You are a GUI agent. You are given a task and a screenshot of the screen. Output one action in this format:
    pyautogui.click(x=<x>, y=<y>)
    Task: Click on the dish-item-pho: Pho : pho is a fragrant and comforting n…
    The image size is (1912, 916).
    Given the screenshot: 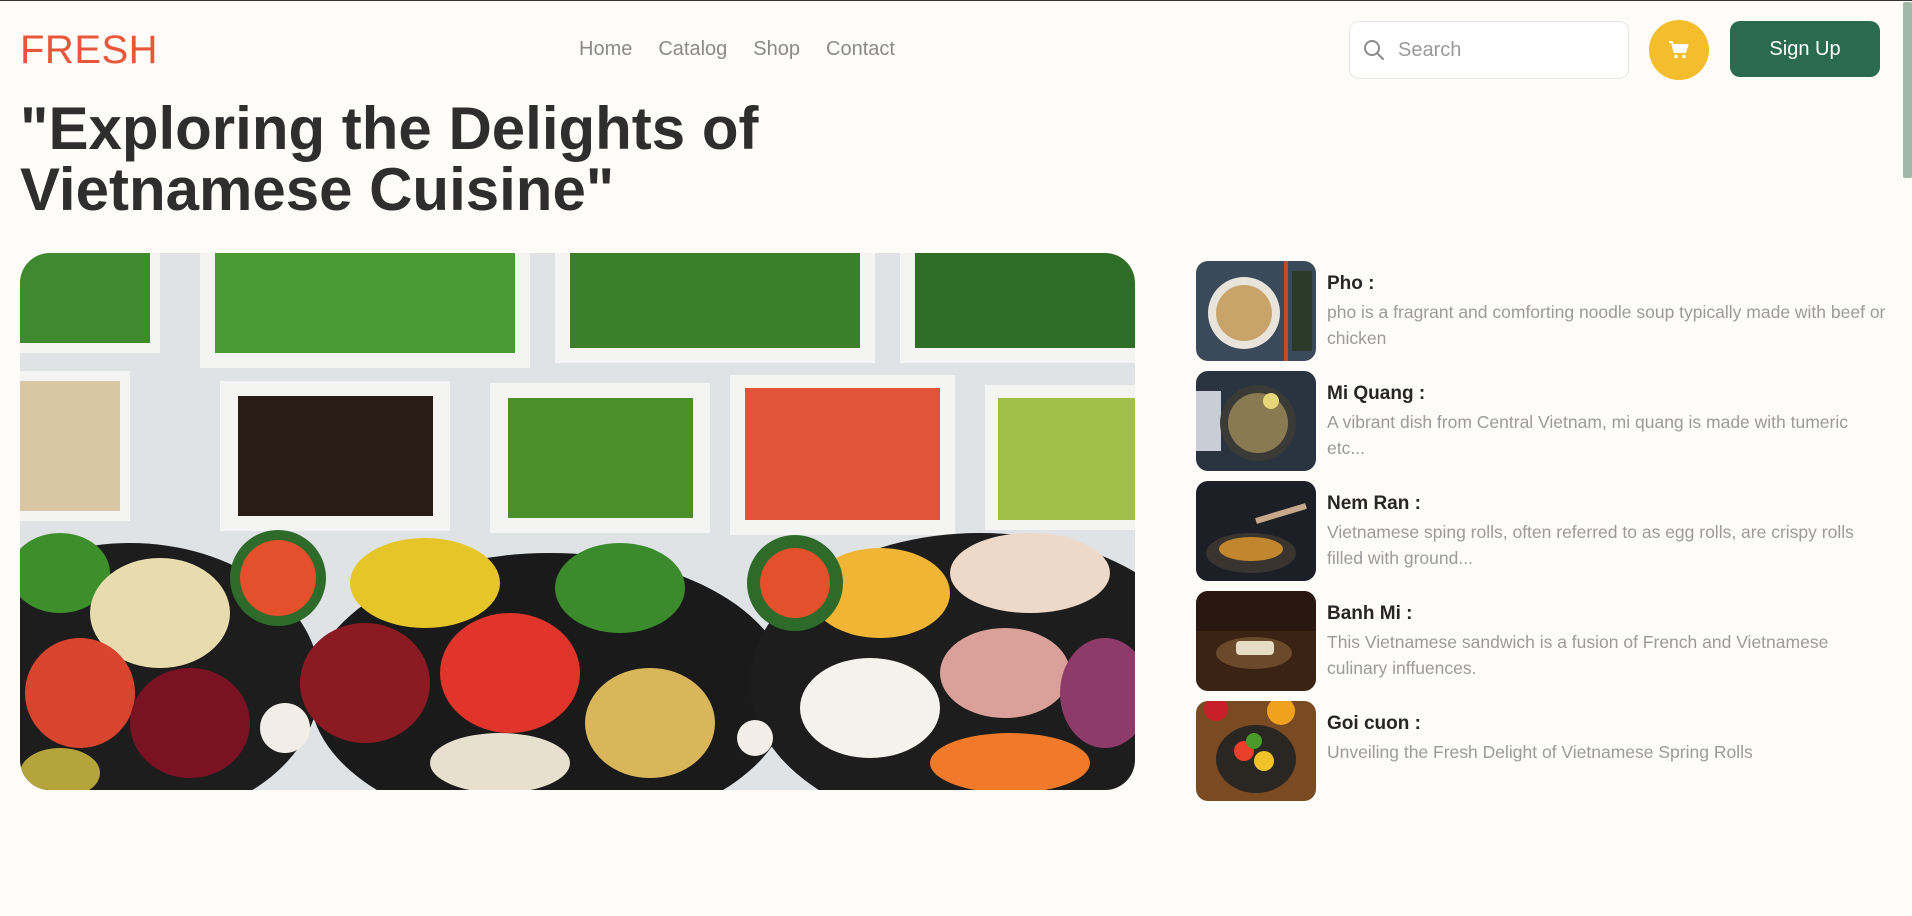 What is the action you would take?
    pyautogui.click(x=1546, y=311)
    